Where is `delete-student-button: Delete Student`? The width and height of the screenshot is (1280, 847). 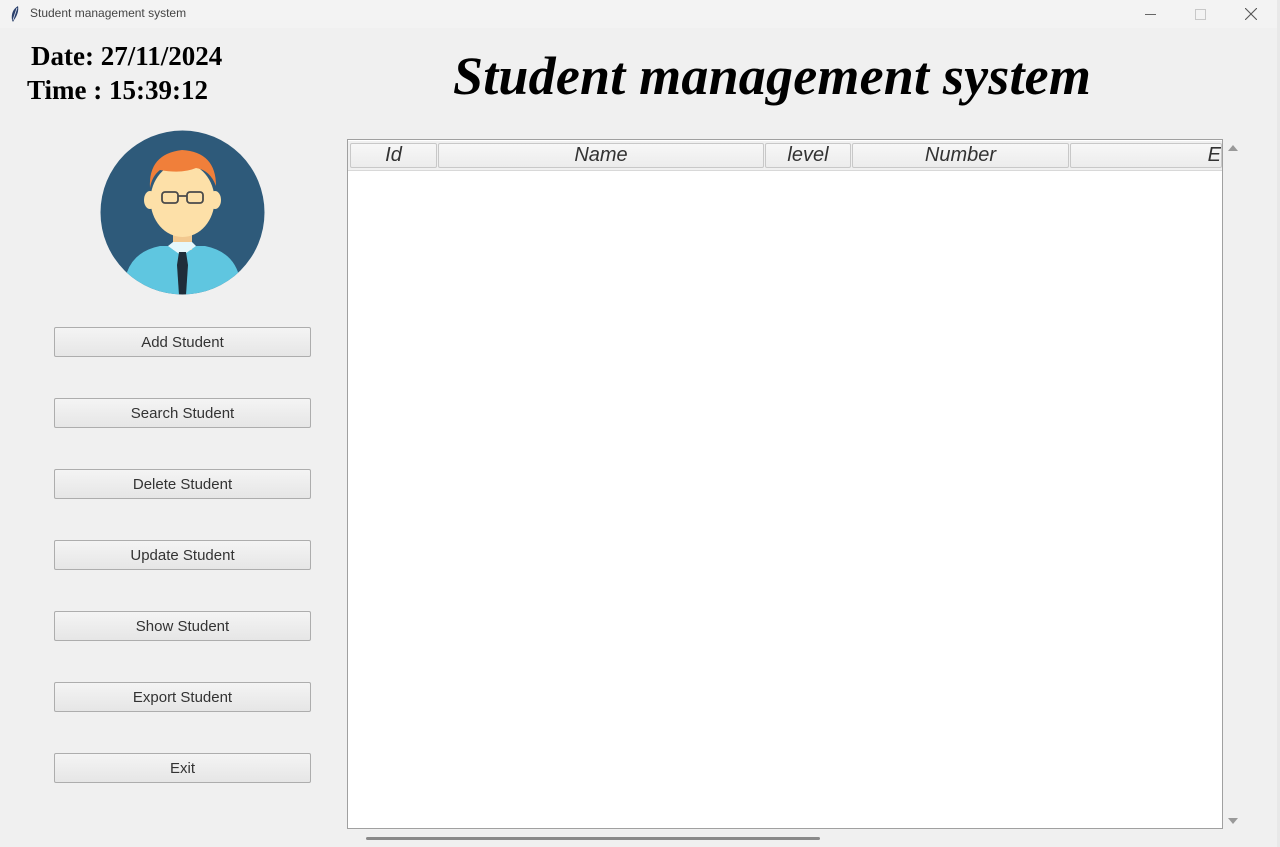
delete-student-button: Delete Student is located at coordinates (182, 484).